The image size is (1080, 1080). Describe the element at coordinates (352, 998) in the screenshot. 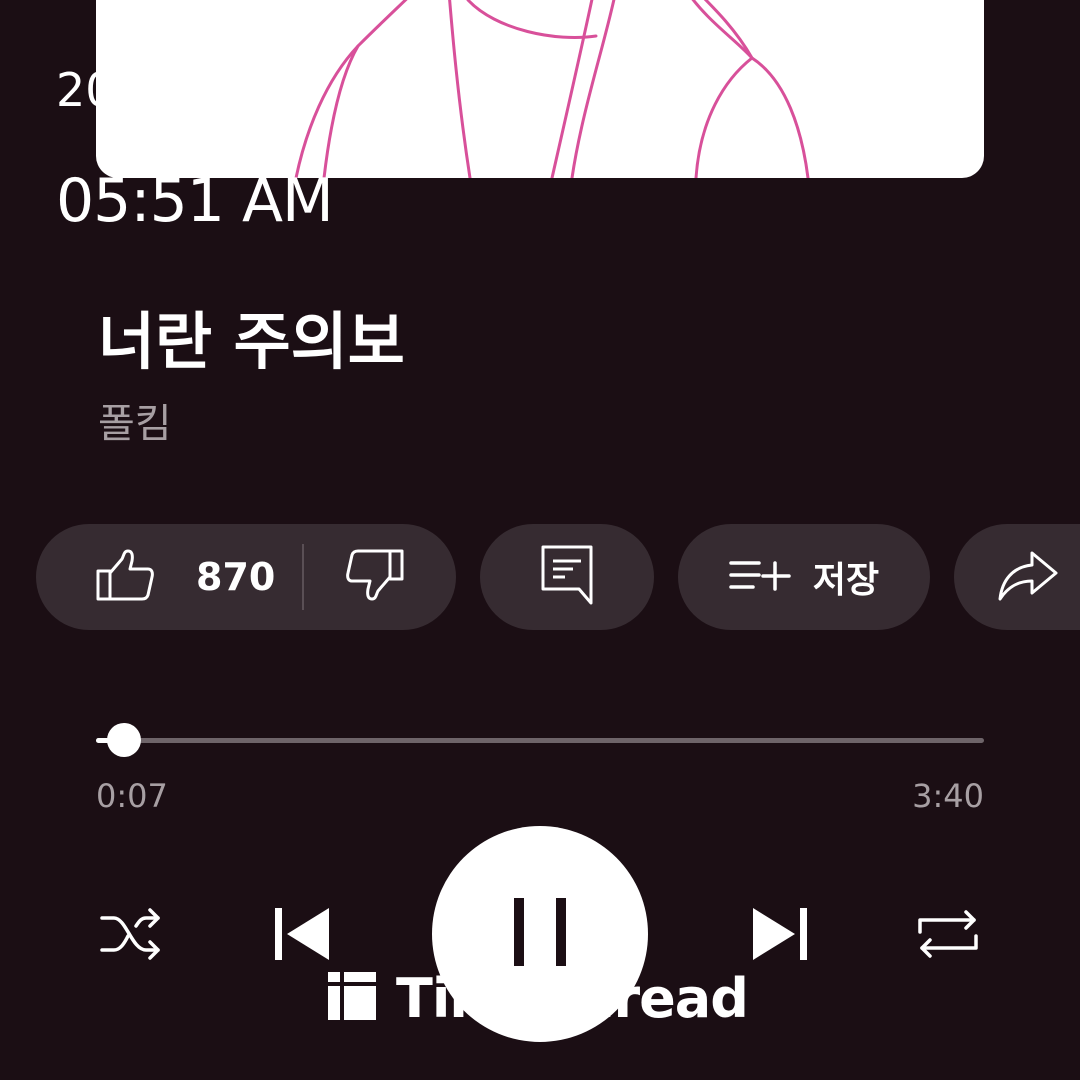

I see `timethread-logo-icon` at that location.